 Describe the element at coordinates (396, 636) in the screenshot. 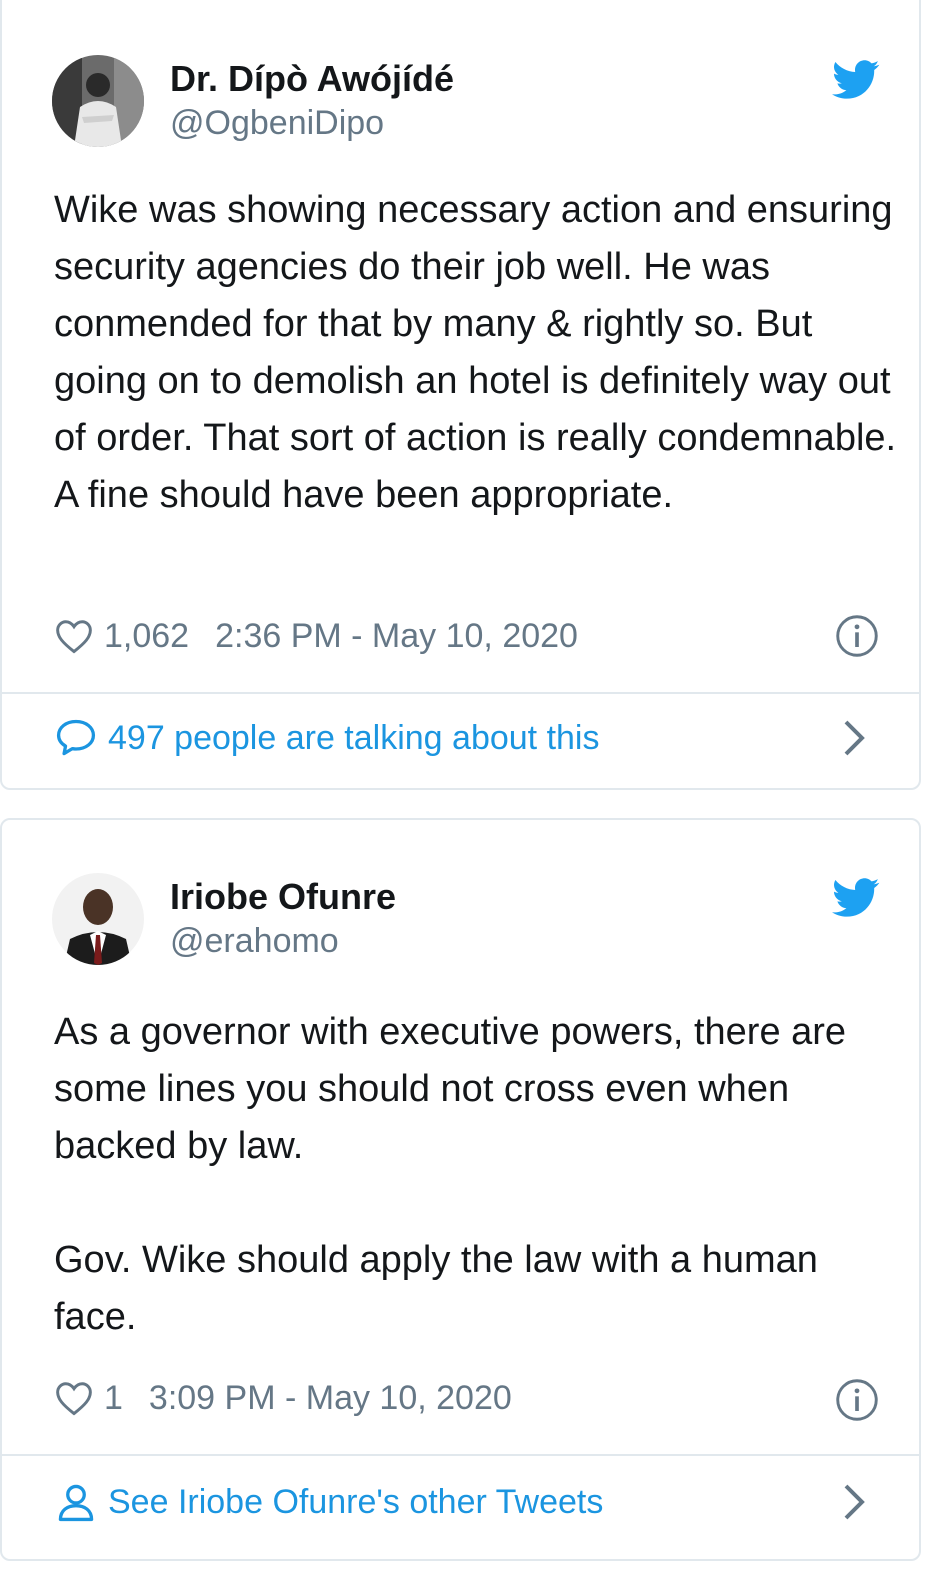

I see `tweet-timestamp: 2:36 PM - May 10, 2020` at that location.